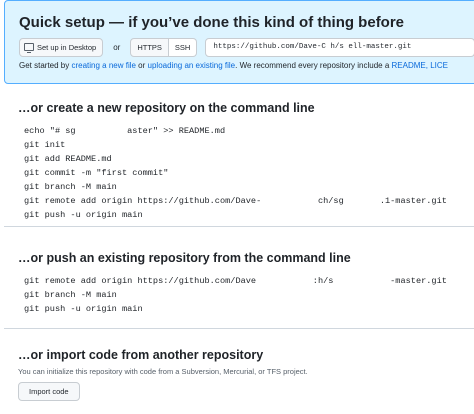  What do you see at coordinates (117, 47) in the screenshot?
I see `or-label: or` at bounding box center [117, 47].